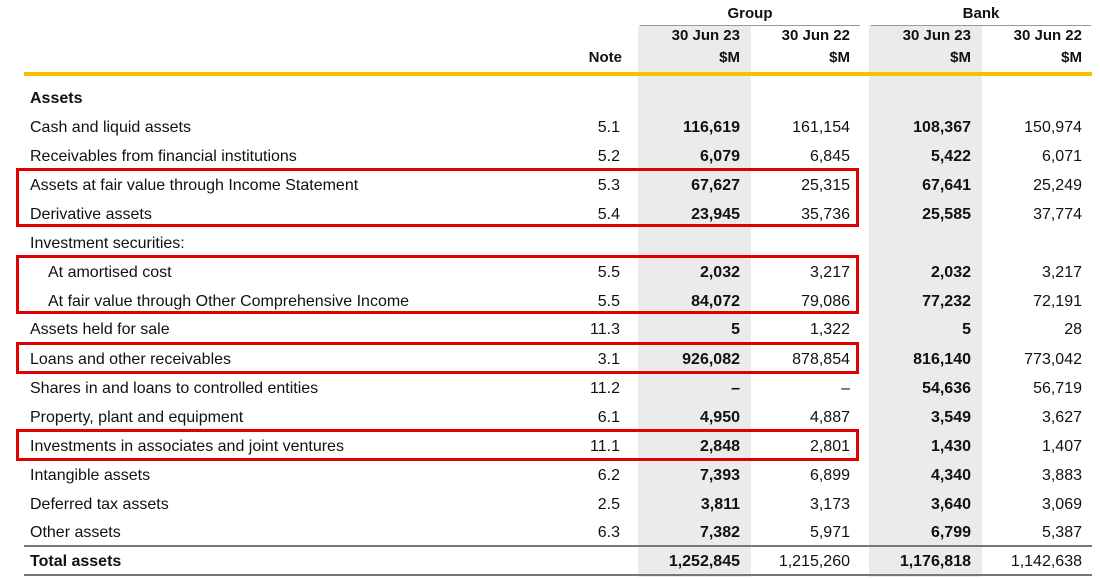 The height and width of the screenshot is (578, 1100). What do you see at coordinates (1057, 301) in the screenshot?
I see `bank-2022-value: 72,191` at bounding box center [1057, 301].